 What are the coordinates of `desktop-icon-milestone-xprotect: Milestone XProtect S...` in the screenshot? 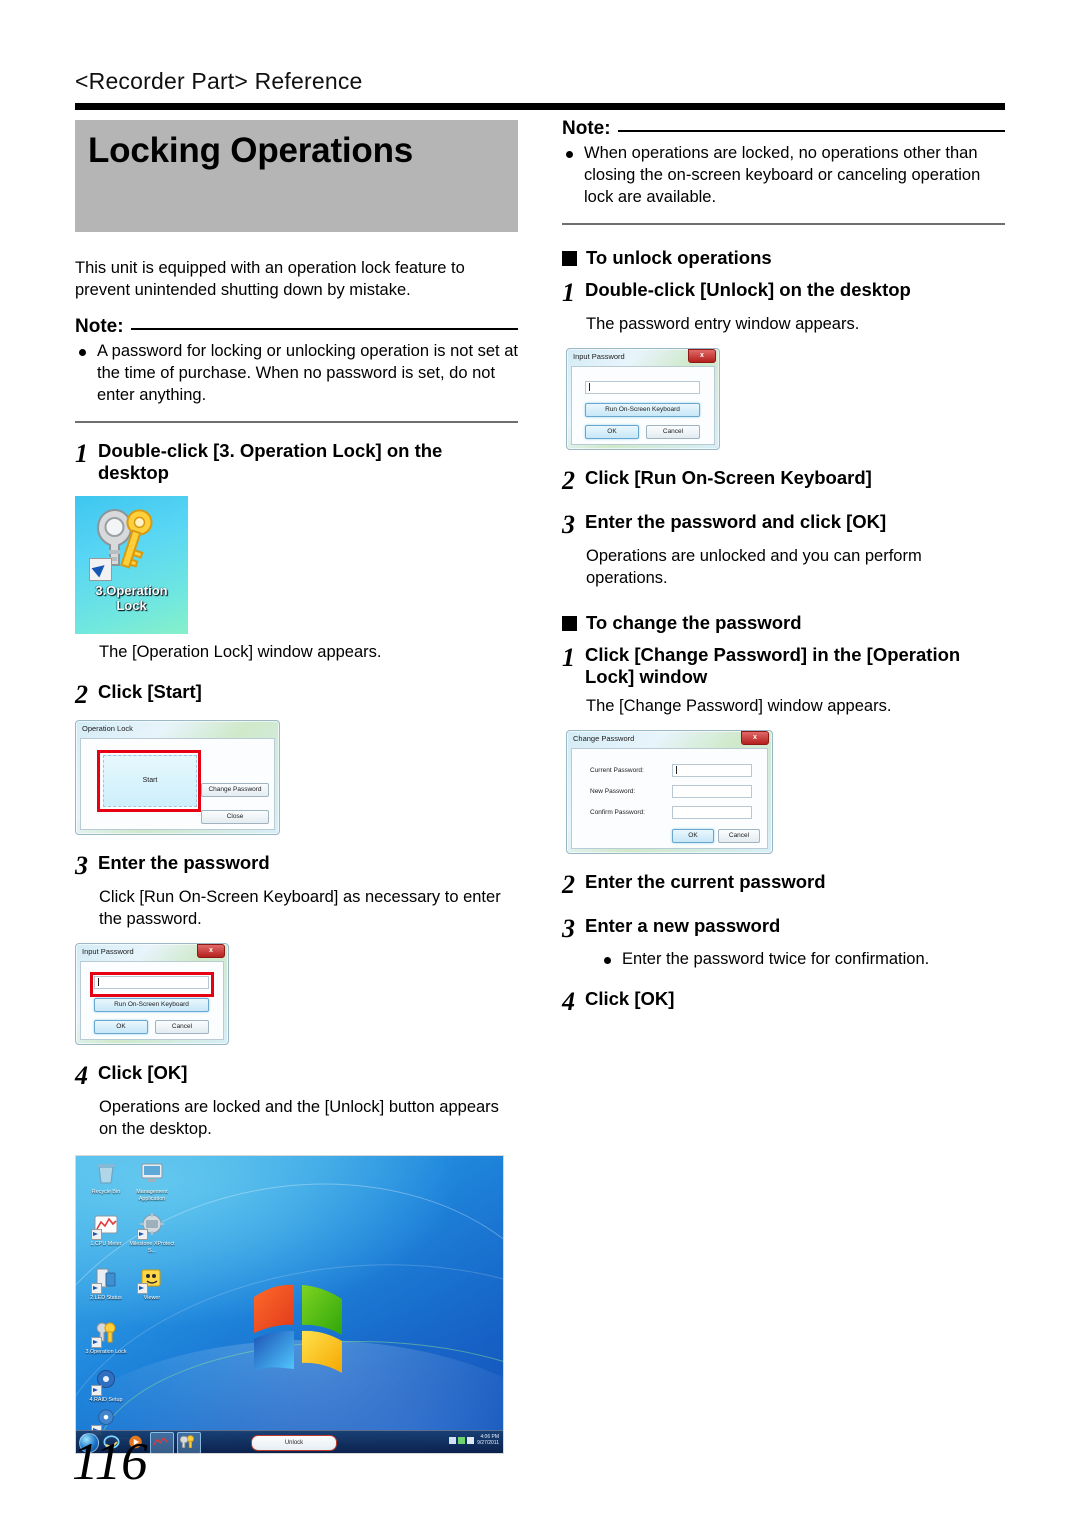 It's located at (152, 1233).